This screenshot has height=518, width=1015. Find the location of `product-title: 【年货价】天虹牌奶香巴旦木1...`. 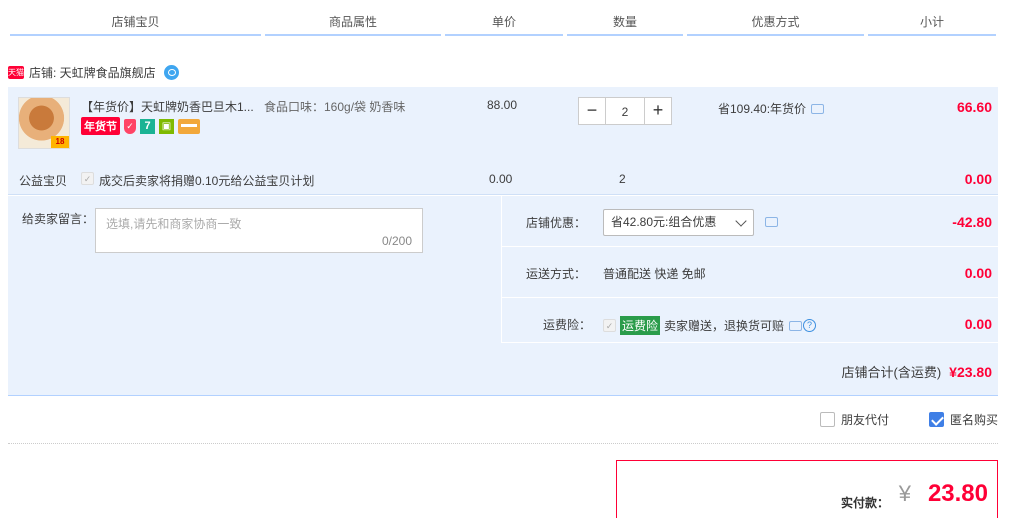

product-title: 【年货价】天虹牌奶香巴旦木1... is located at coordinates (167, 106).